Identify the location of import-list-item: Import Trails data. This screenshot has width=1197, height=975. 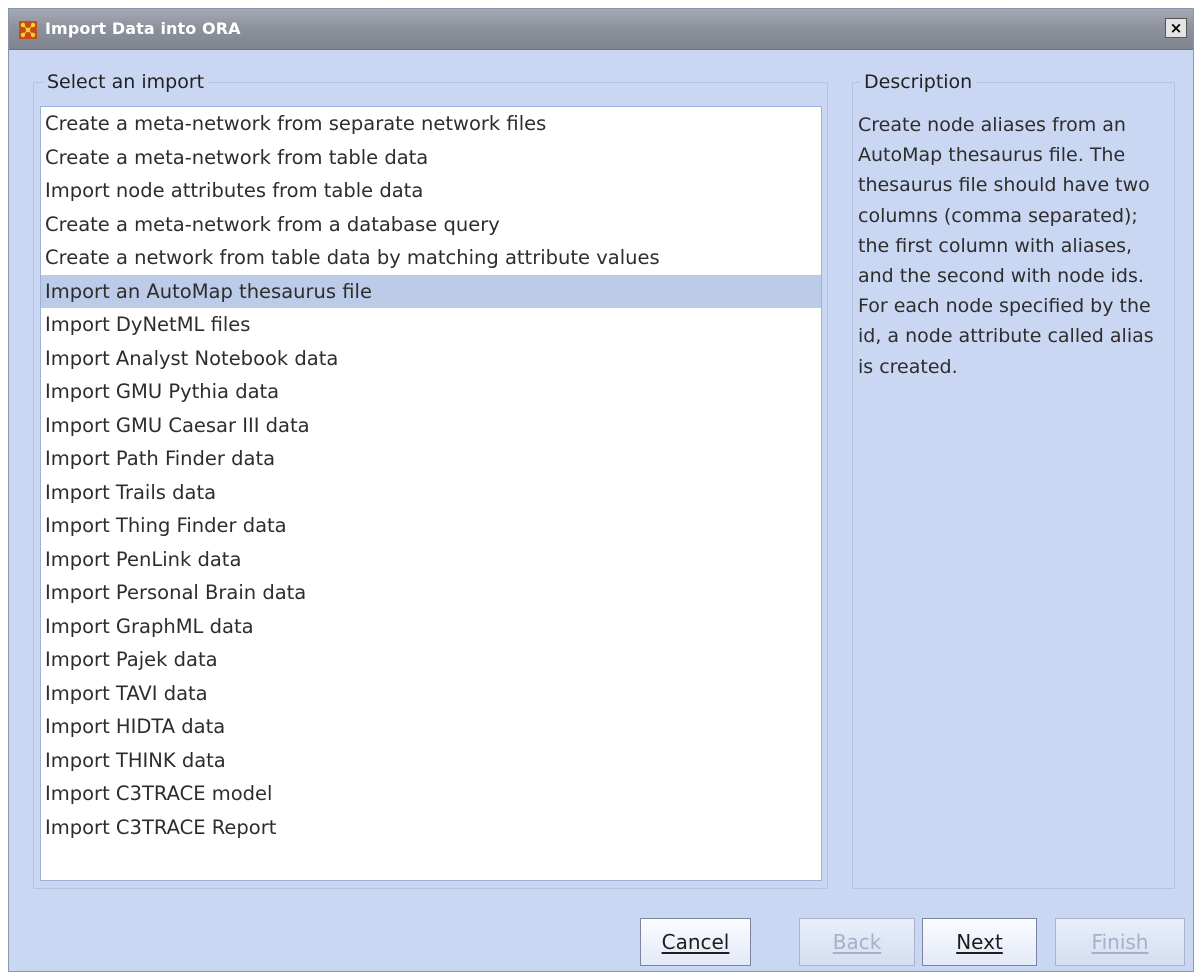
(431, 493).